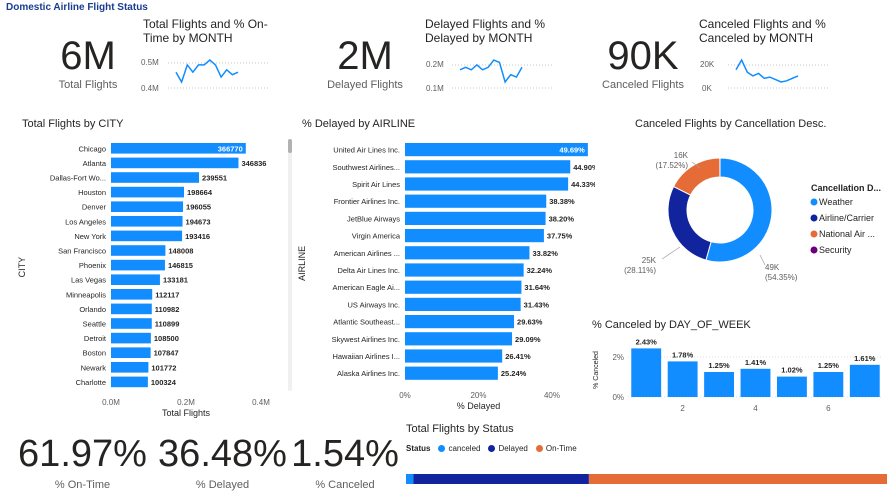 This screenshot has width=893, height=499. I want to click on data-label: 29.09%, so click(528, 339).